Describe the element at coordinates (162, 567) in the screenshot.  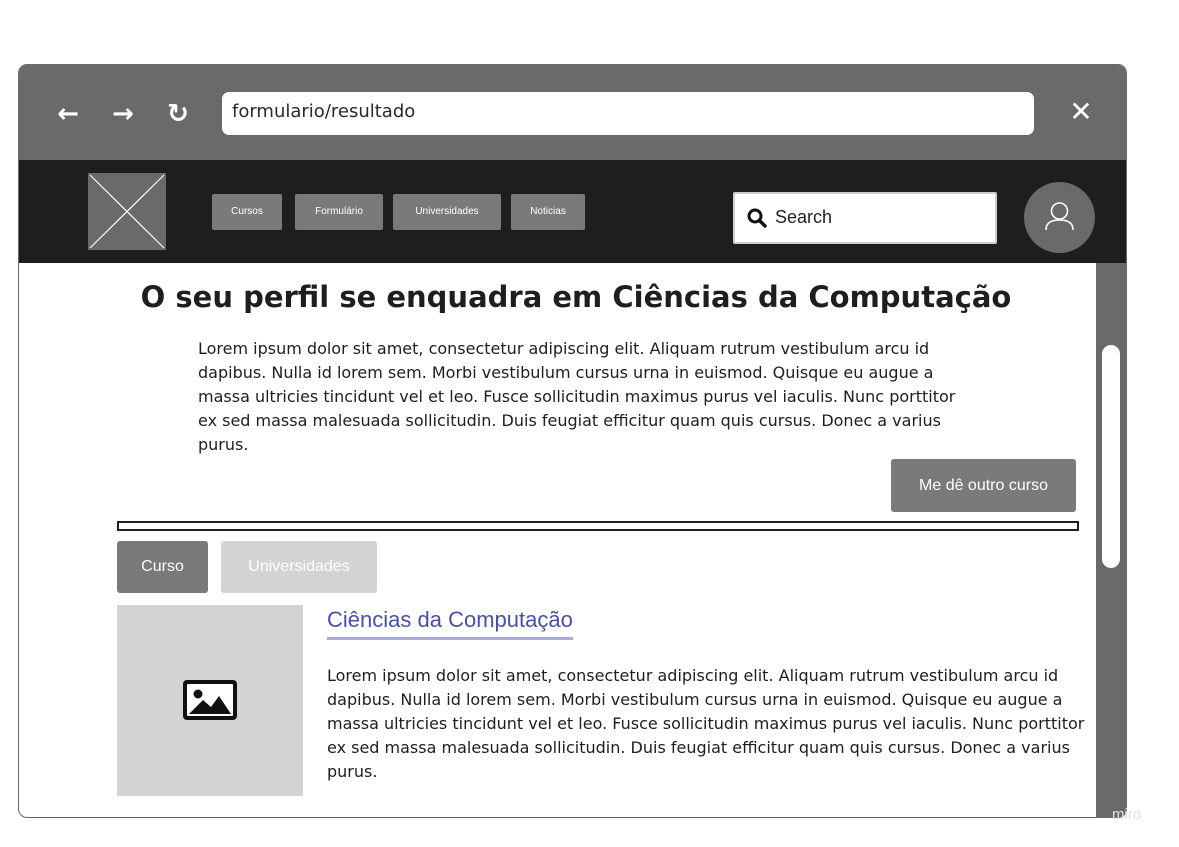
I see `tab-curso: Curso` at that location.